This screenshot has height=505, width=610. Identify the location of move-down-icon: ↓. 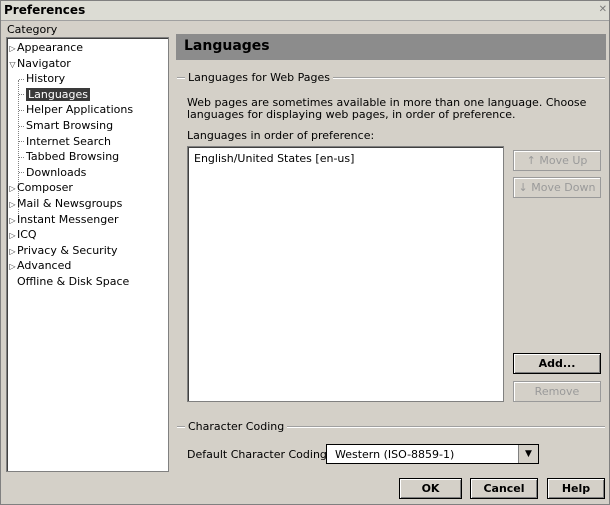
(523, 187).